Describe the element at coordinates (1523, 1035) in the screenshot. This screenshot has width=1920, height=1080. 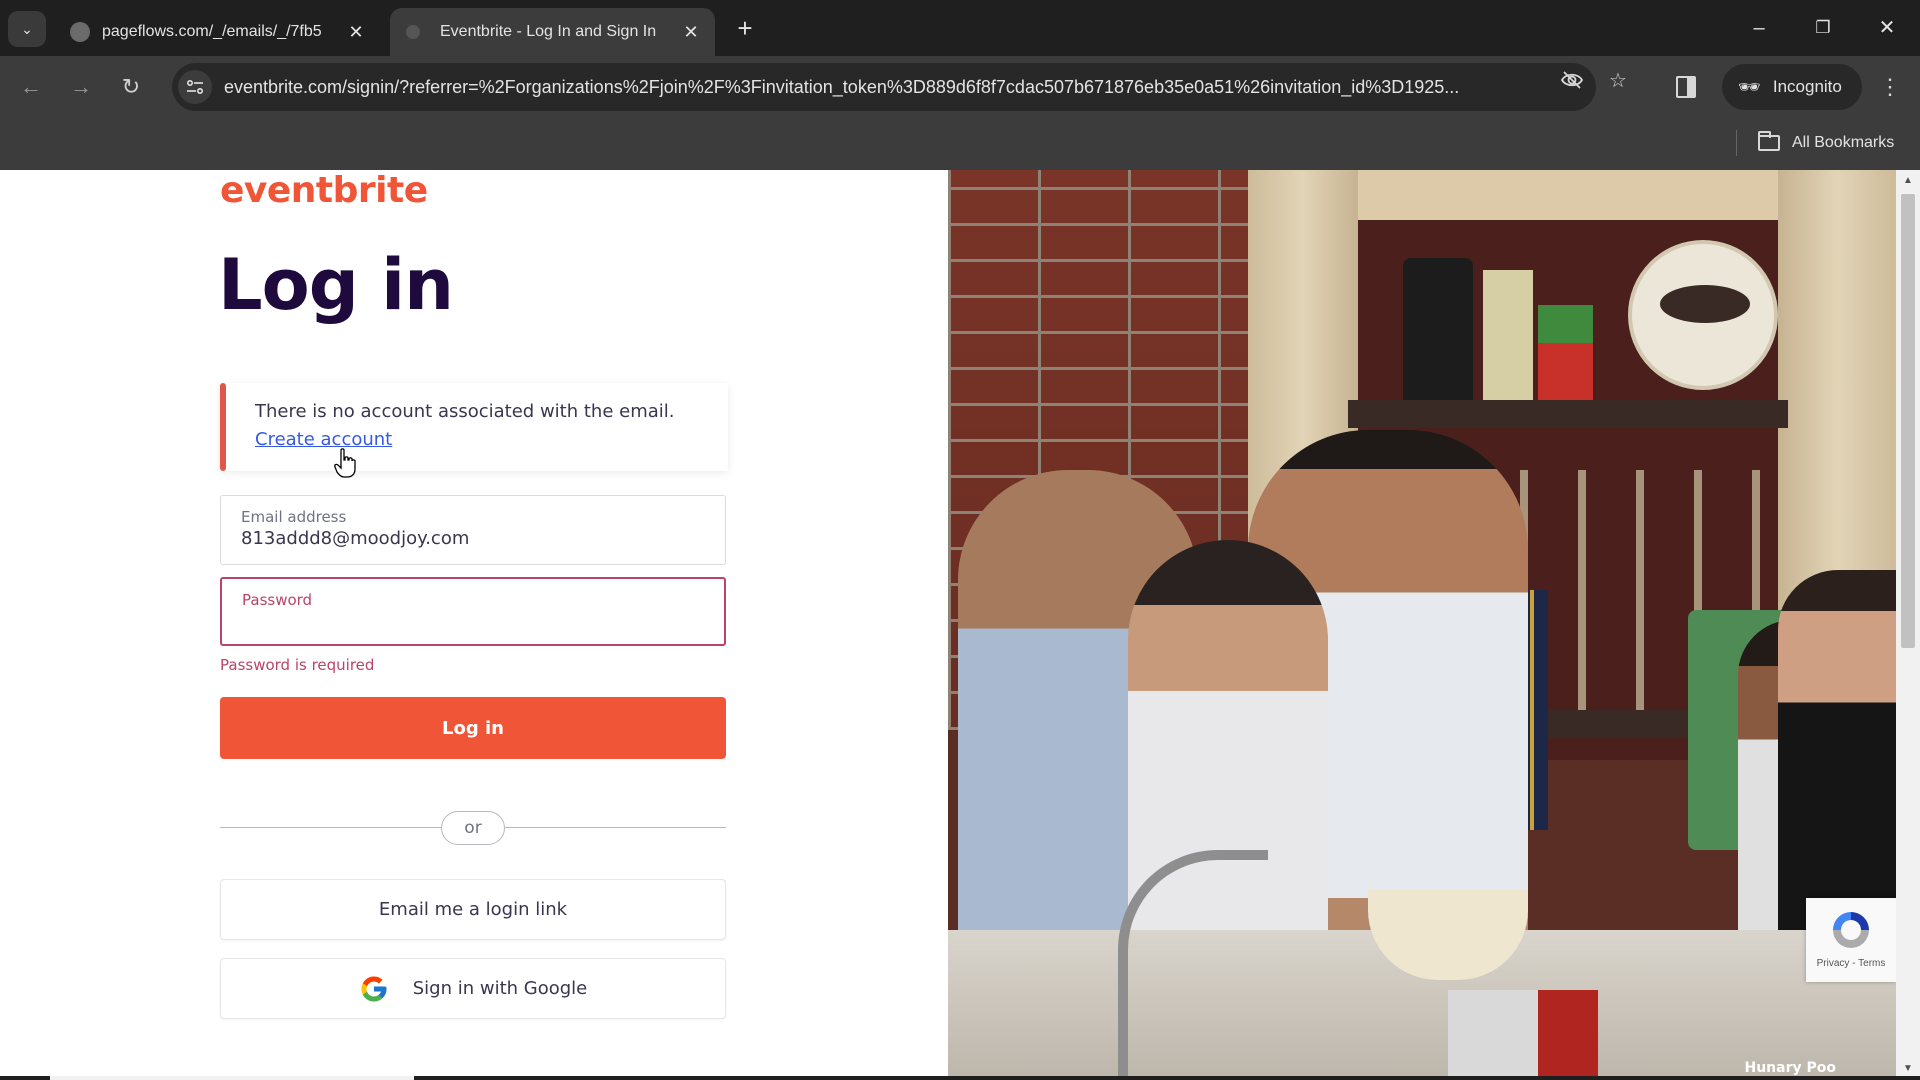
I see `photo-can` at that location.